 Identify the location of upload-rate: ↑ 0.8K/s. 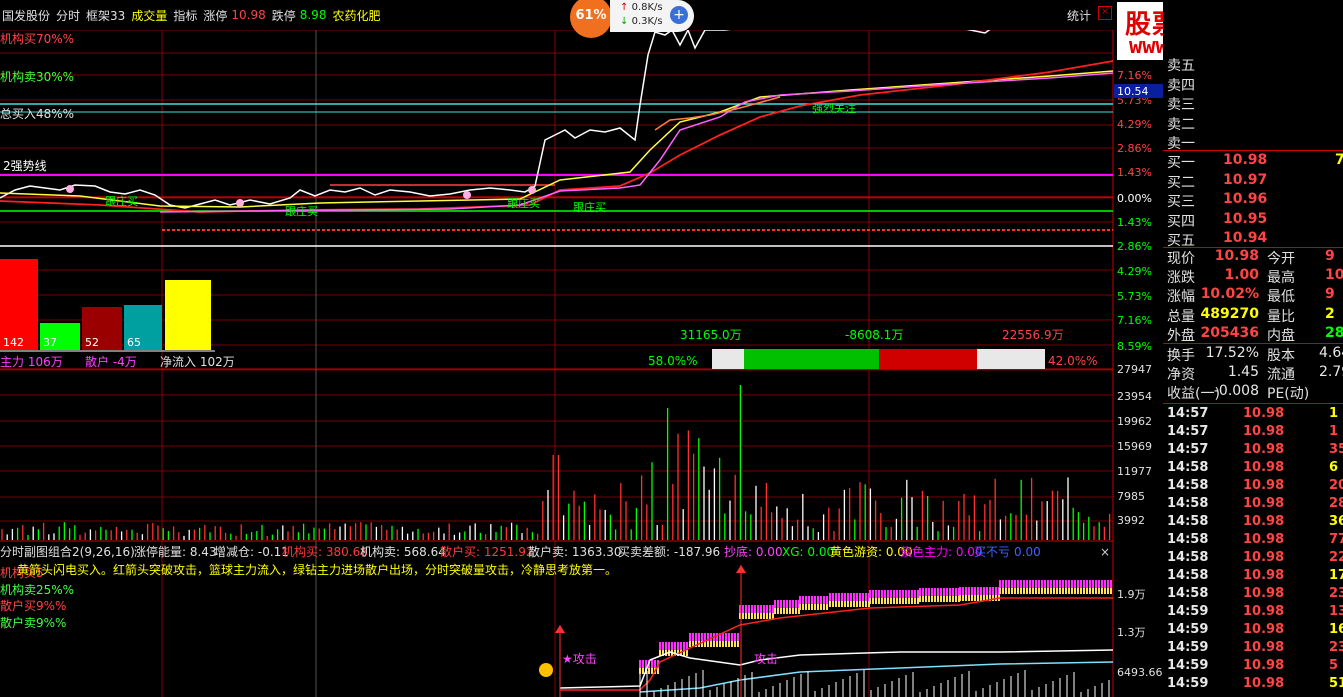
(641, 7).